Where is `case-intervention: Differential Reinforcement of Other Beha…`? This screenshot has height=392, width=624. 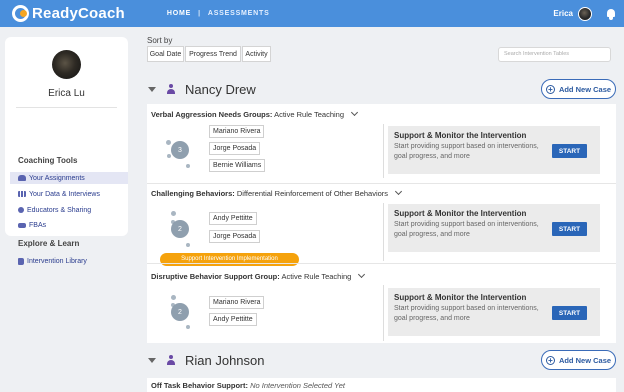 case-intervention: Differential Reinforcement of Other Beha… is located at coordinates (312, 193).